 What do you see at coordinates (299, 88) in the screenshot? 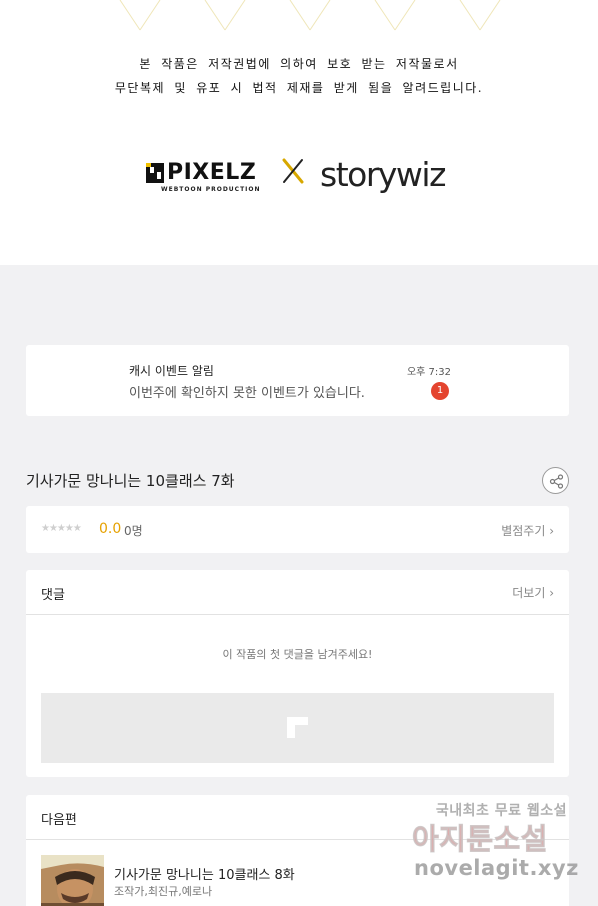
I see `copyright-line-2: 무단복제 및 유포 시 법적 제재를 받게 됨을 알려드립니다.` at bounding box center [299, 88].